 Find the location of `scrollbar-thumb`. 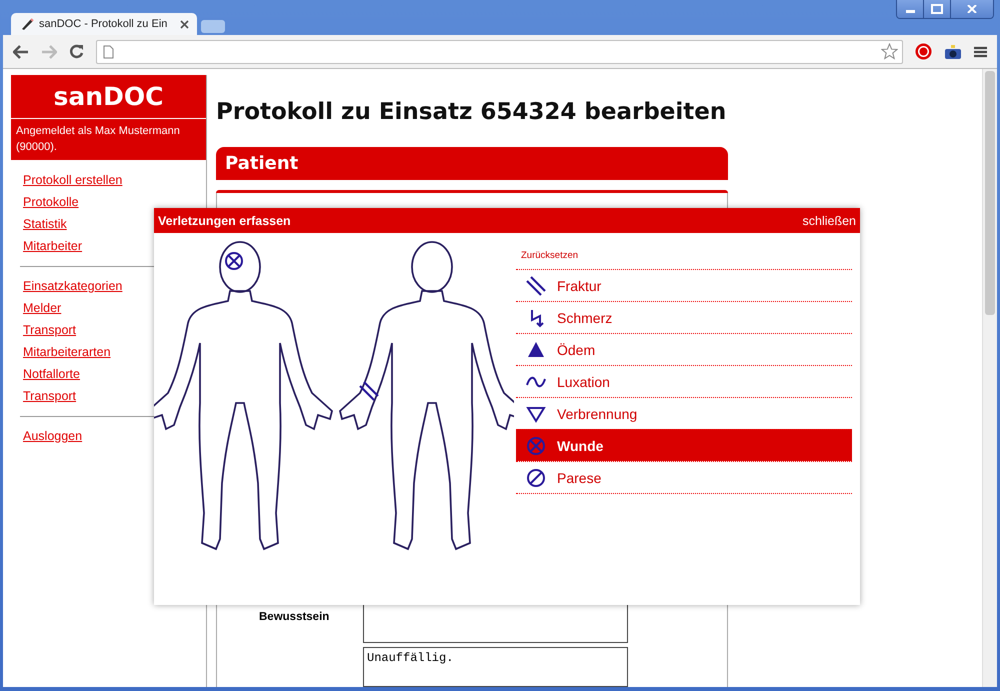

scrollbar-thumb is located at coordinates (990, 193).